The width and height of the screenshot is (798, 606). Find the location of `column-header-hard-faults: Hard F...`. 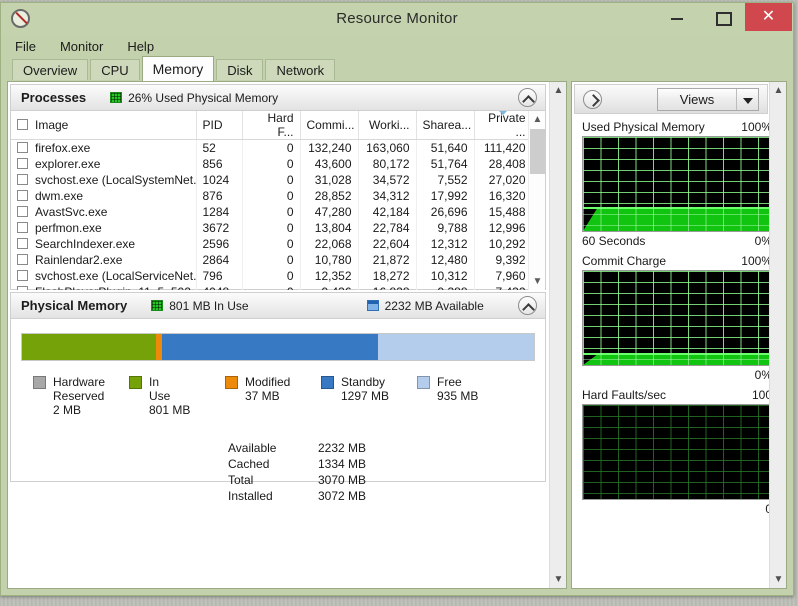

column-header-hard-faults: Hard F... is located at coordinates (271, 125).